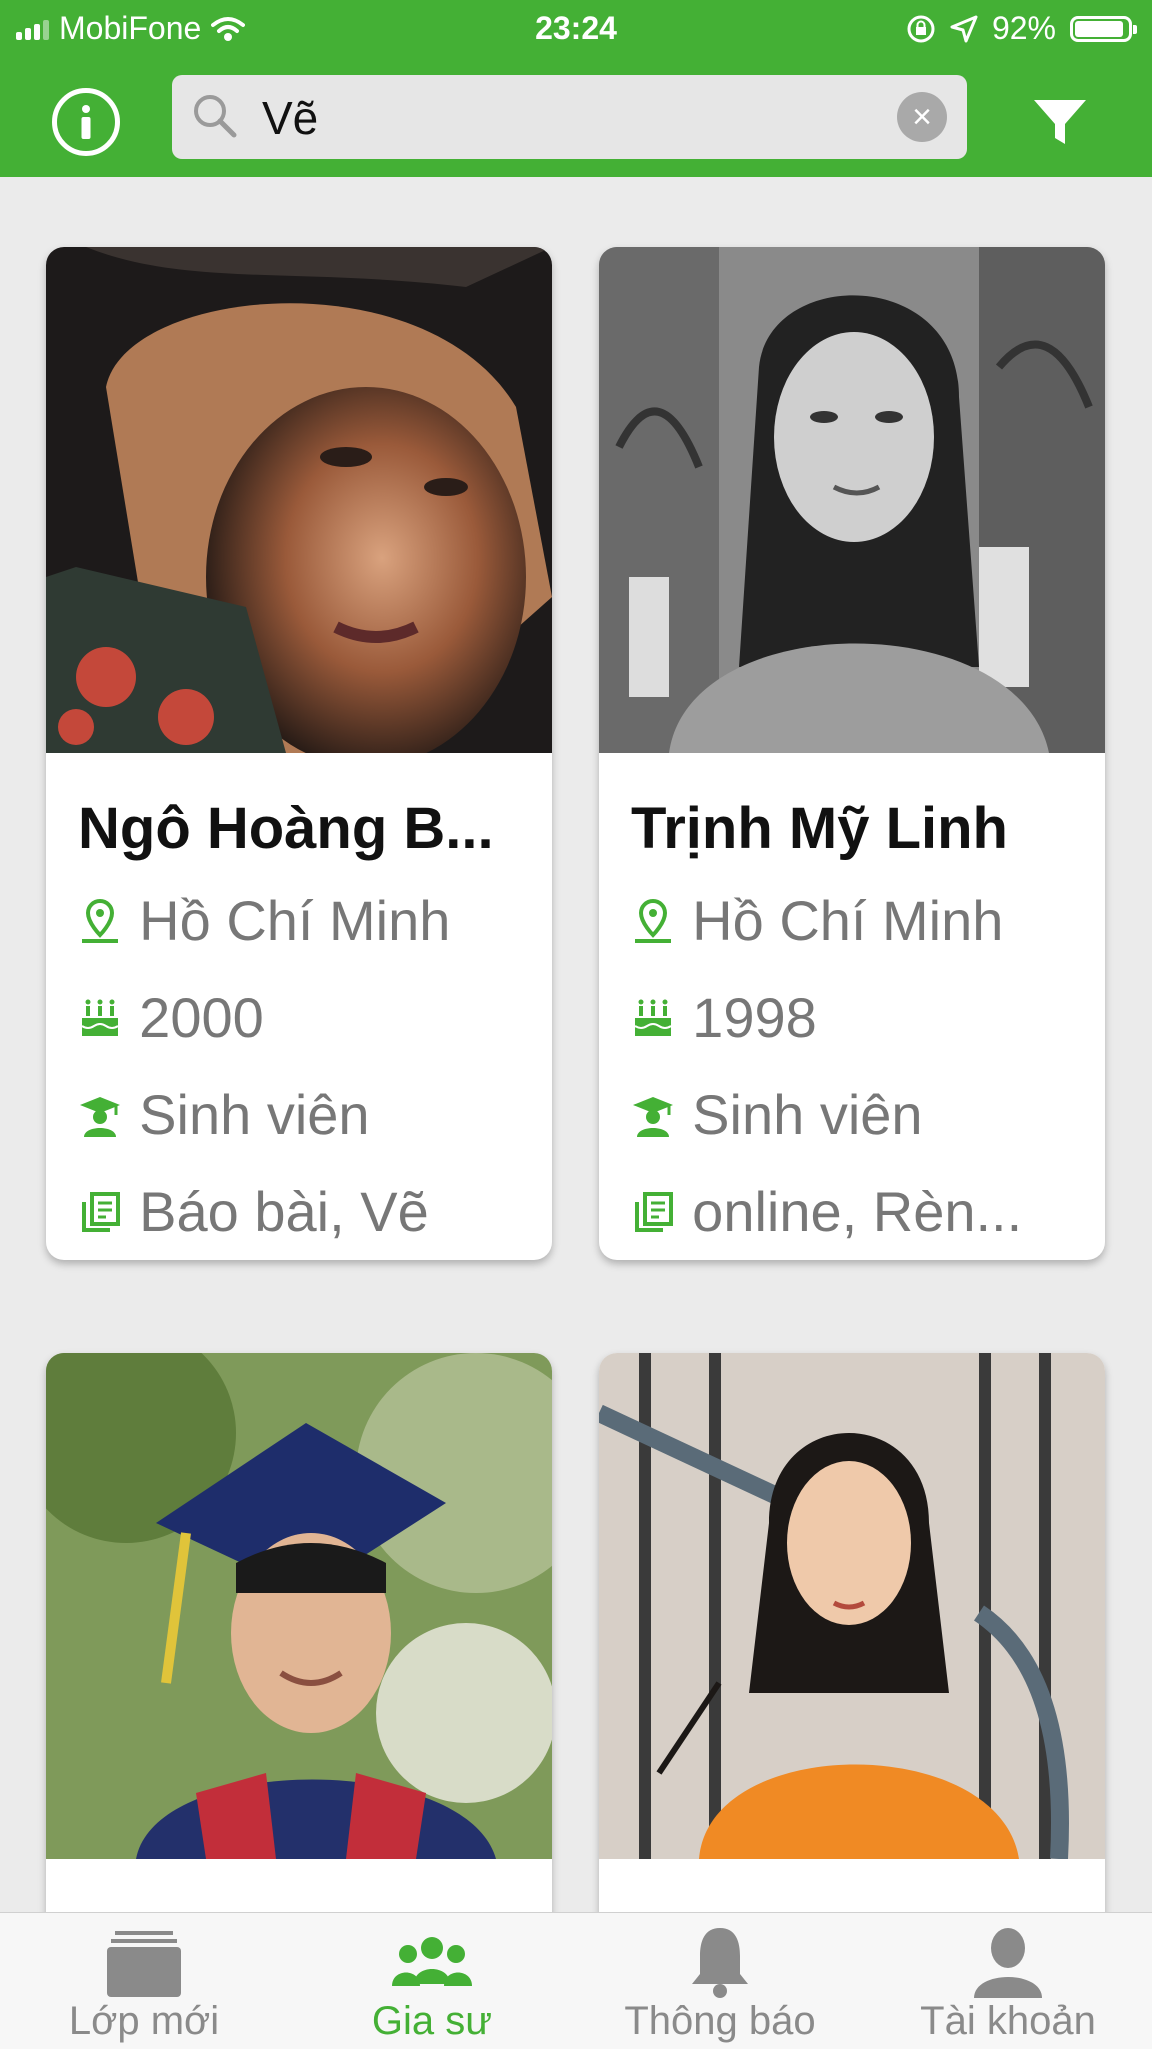 The image size is (1152, 2049). What do you see at coordinates (921, 28) in the screenshot?
I see `rotation-lock-icon` at bounding box center [921, 28].